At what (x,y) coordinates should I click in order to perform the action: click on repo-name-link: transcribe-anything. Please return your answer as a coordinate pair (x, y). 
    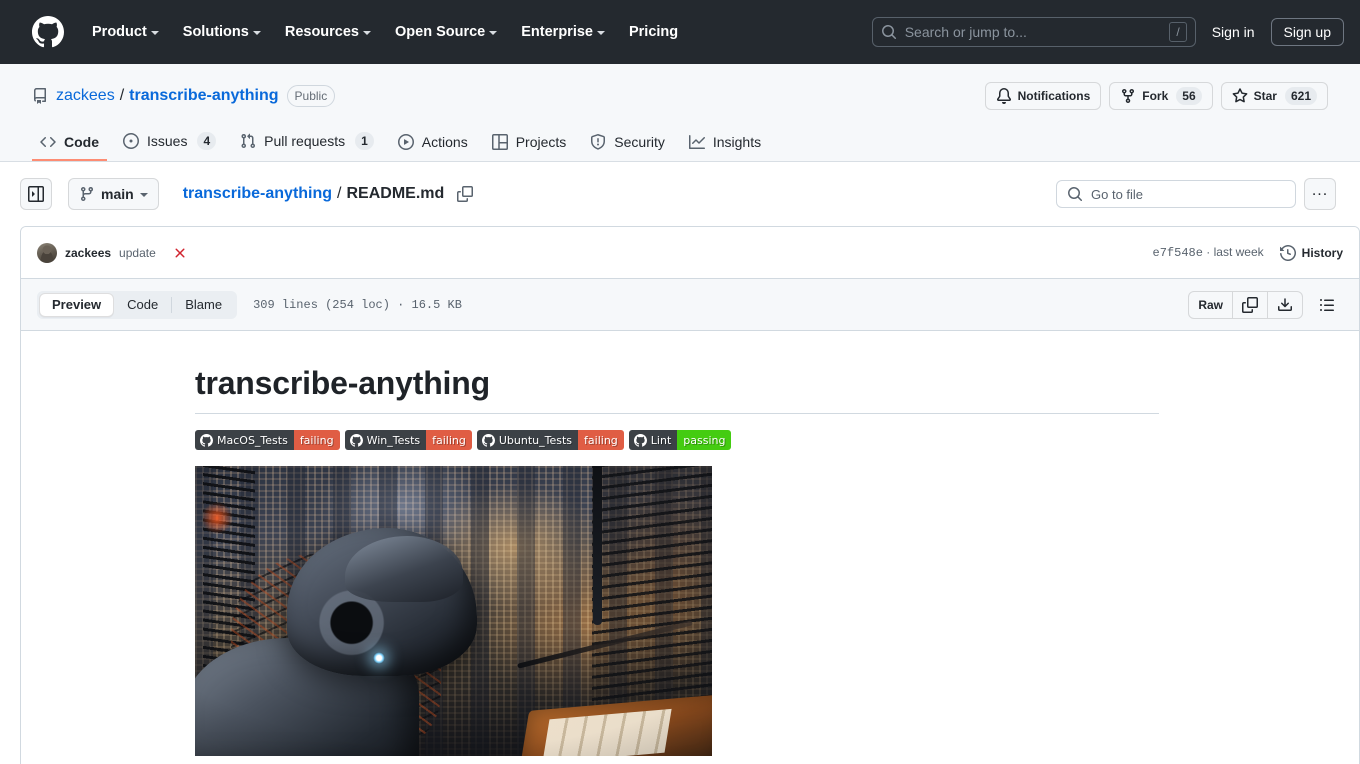
    Looking at the image, I should click on (203, 96).